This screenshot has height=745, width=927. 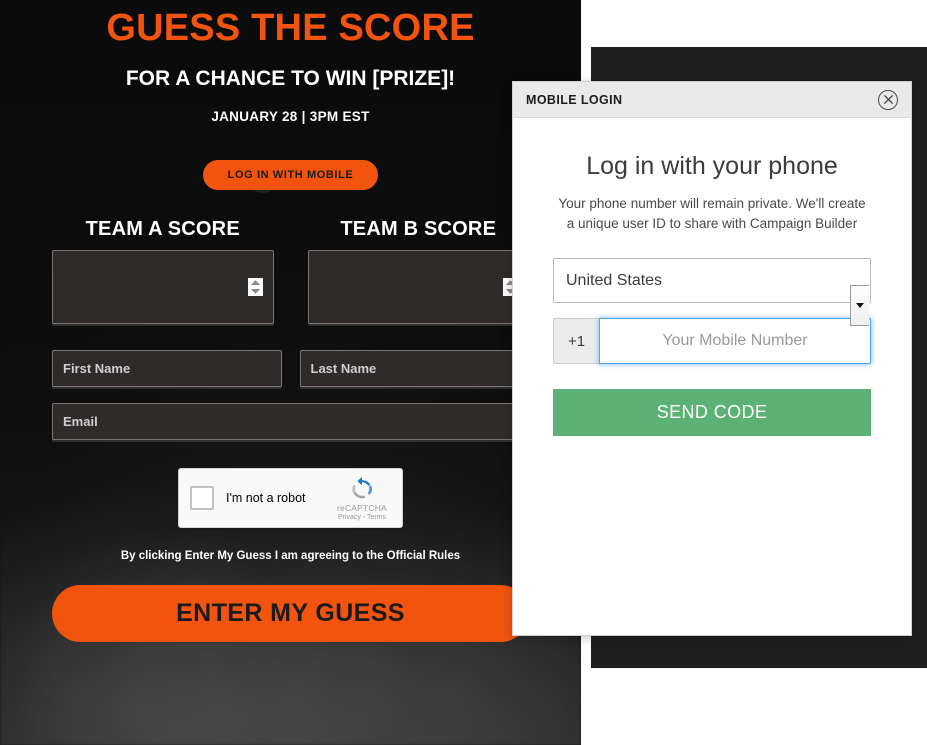 I want to click on modal-heading: Log in with your phone, so click(x=712, y=166).